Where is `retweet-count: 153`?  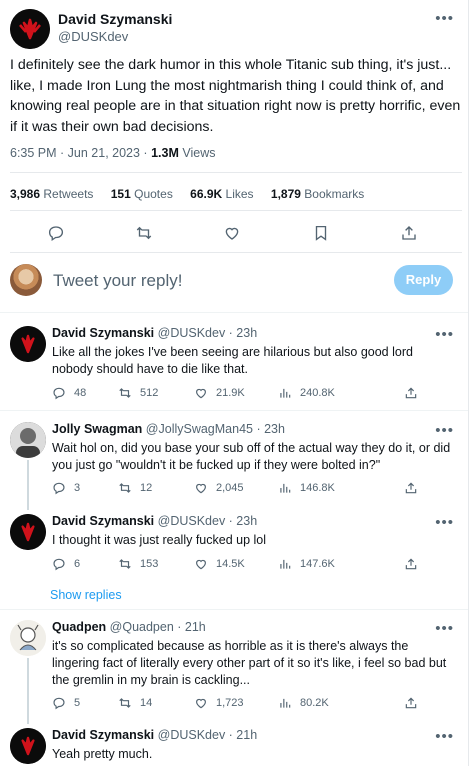 retweet-count: 153 is located at coordinates (138, 564).